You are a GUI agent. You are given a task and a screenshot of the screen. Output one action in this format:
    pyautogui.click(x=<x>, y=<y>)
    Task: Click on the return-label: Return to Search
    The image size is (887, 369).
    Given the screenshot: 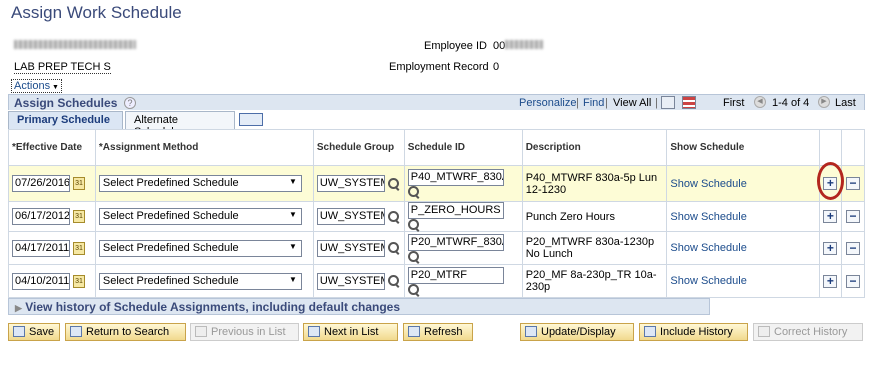 What is the action you would take?
    pyautogui.click(x=128, y=332)
    